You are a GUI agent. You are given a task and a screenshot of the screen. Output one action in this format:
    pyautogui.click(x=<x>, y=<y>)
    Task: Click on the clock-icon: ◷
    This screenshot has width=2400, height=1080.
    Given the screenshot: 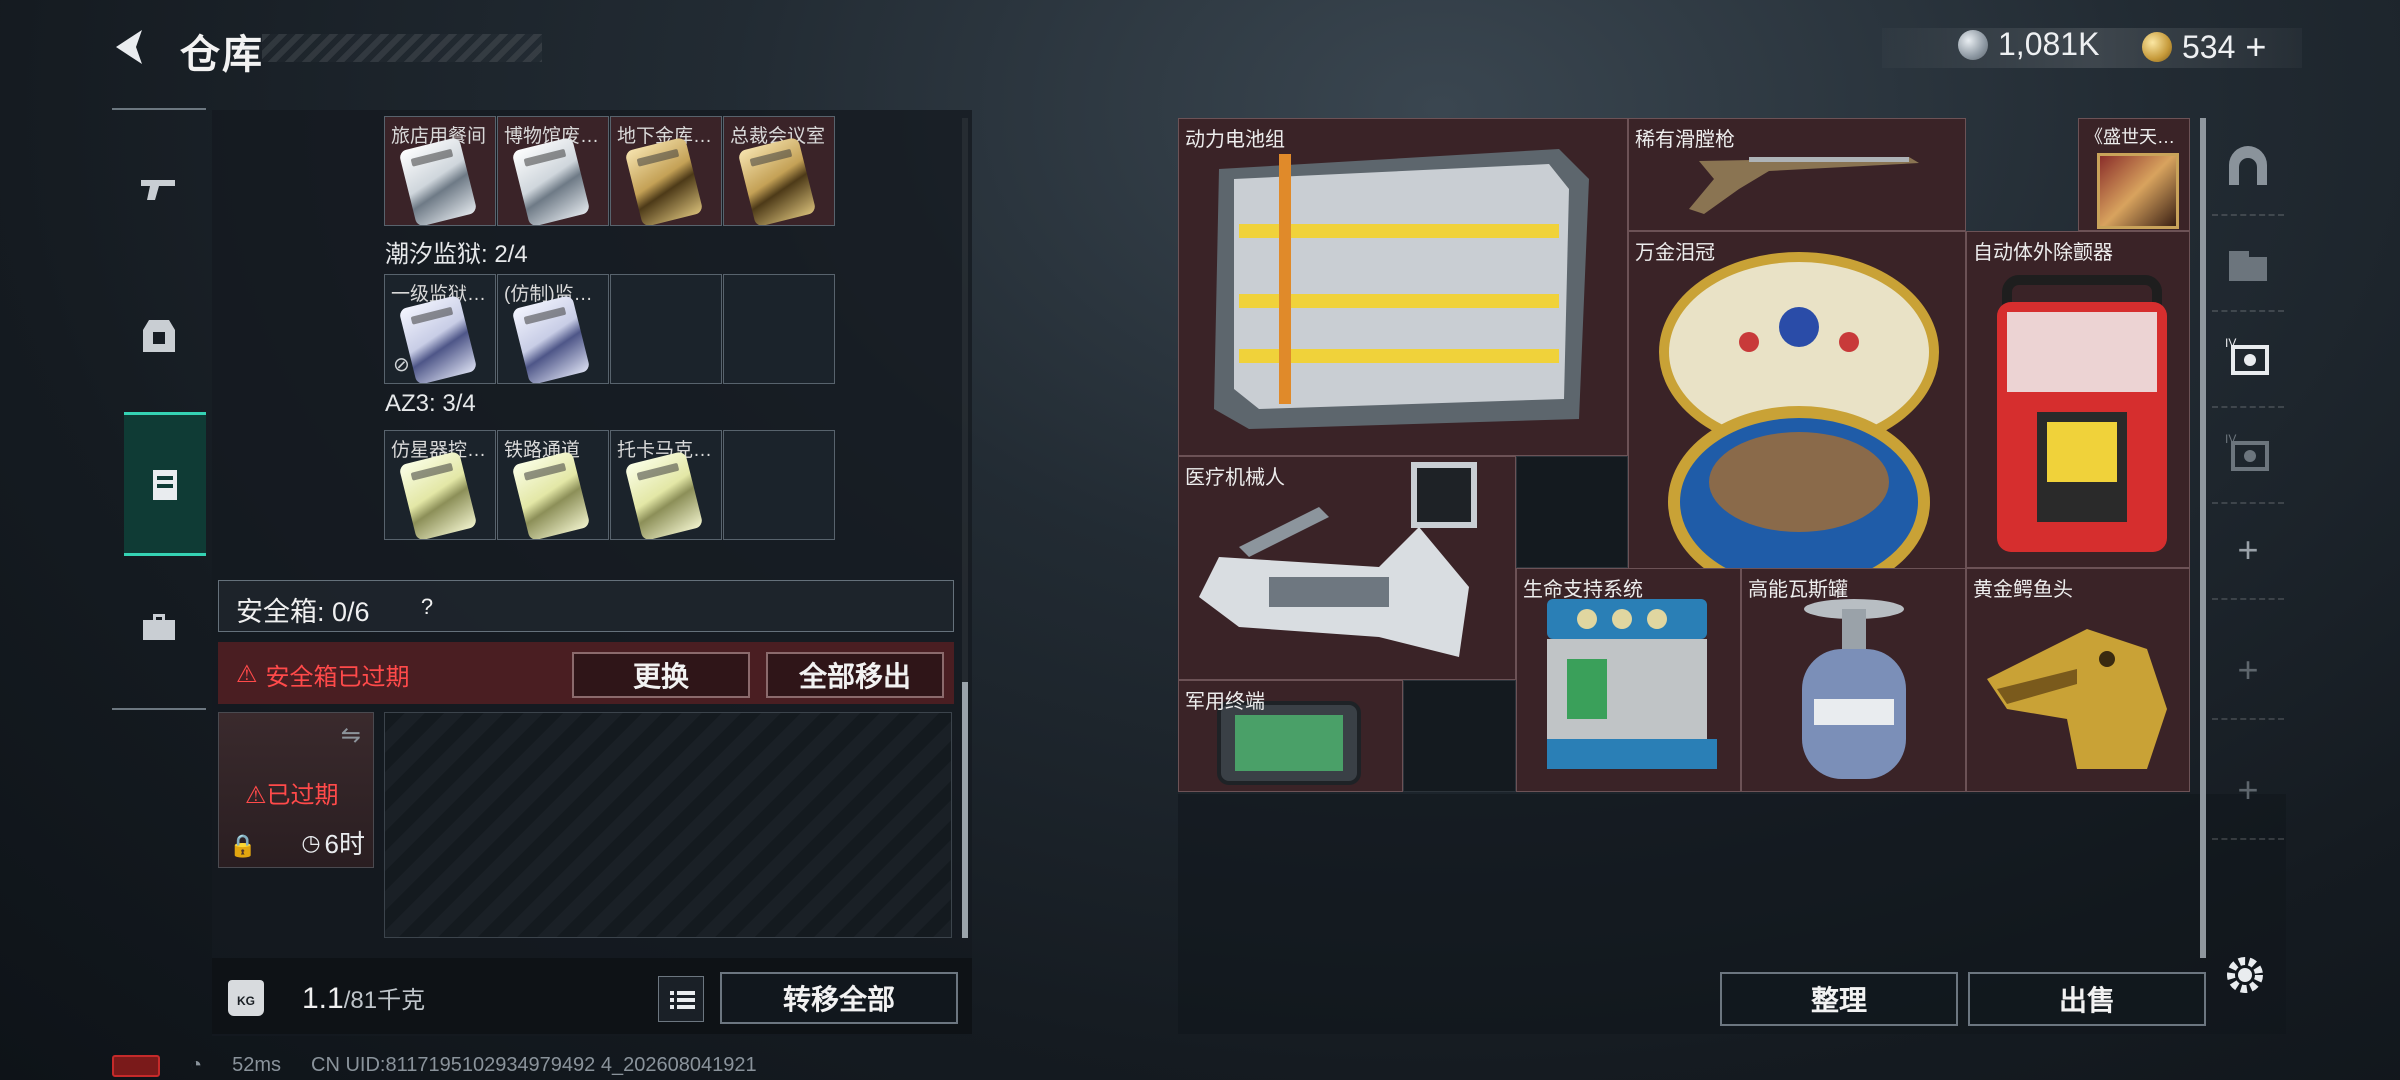 What is the action you would take?
    pyautogui.click(x=311, y=842)
    